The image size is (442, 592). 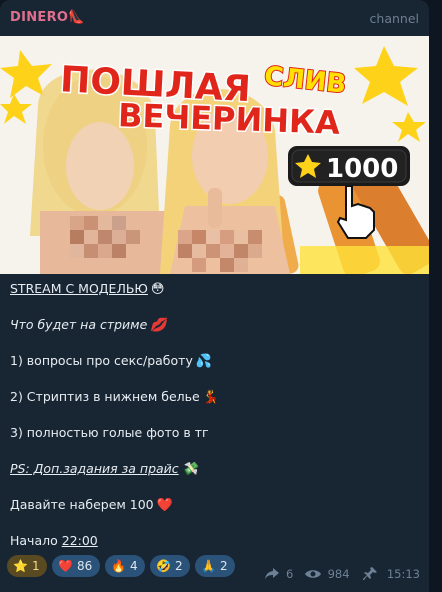 What do you see at coordinates (76, 17) in the screenshot?
I see `heel-icon: 👠` at bounding box center [76, 17].